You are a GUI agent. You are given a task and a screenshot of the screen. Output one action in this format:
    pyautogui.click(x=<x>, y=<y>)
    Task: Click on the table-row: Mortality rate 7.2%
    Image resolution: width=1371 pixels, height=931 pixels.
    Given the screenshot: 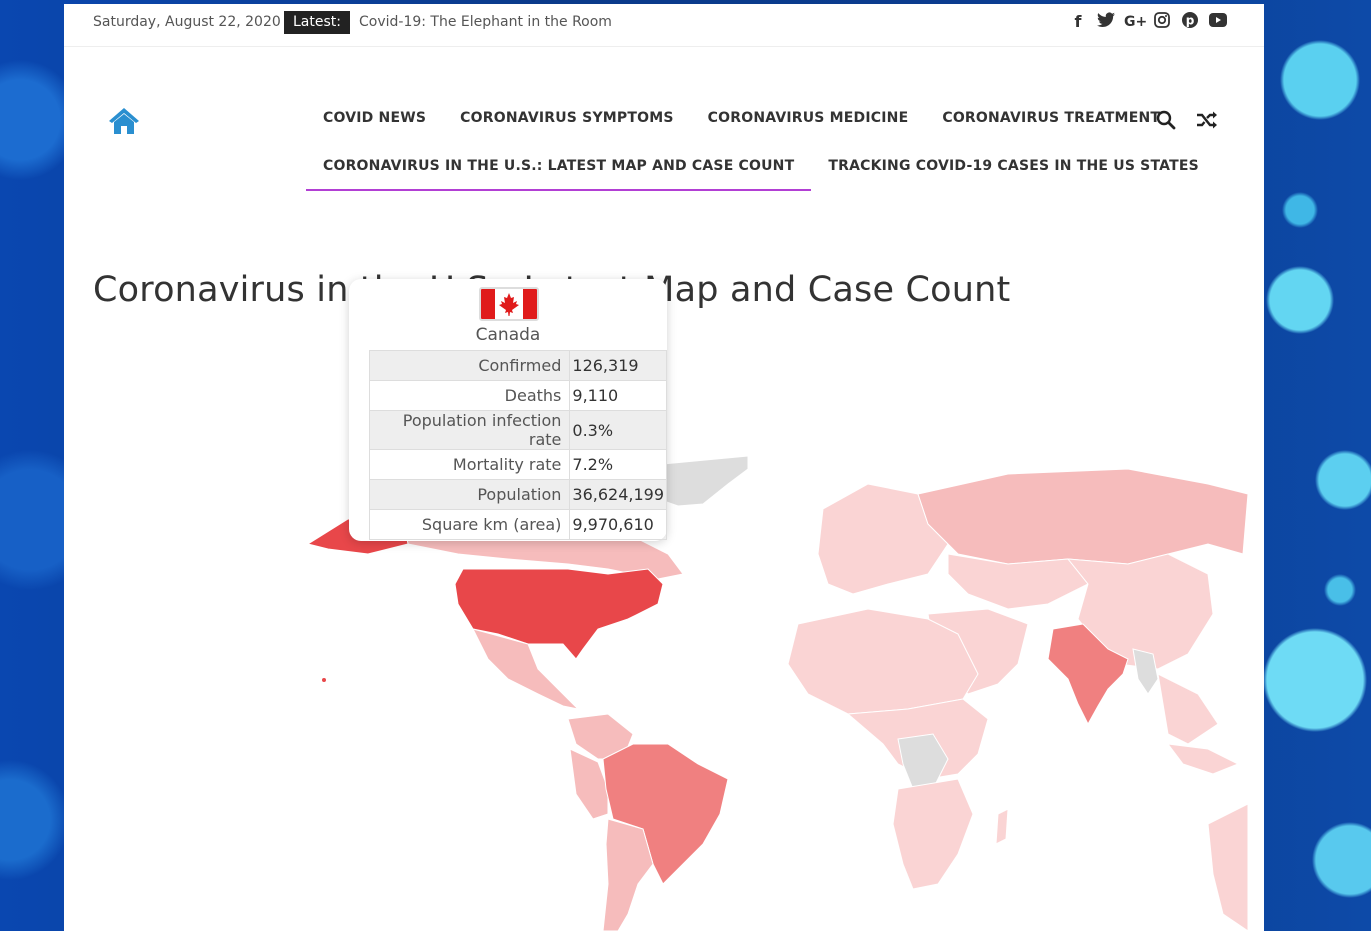 What is the action you would take?
    pyautogui.click(x=517, y=464)
    